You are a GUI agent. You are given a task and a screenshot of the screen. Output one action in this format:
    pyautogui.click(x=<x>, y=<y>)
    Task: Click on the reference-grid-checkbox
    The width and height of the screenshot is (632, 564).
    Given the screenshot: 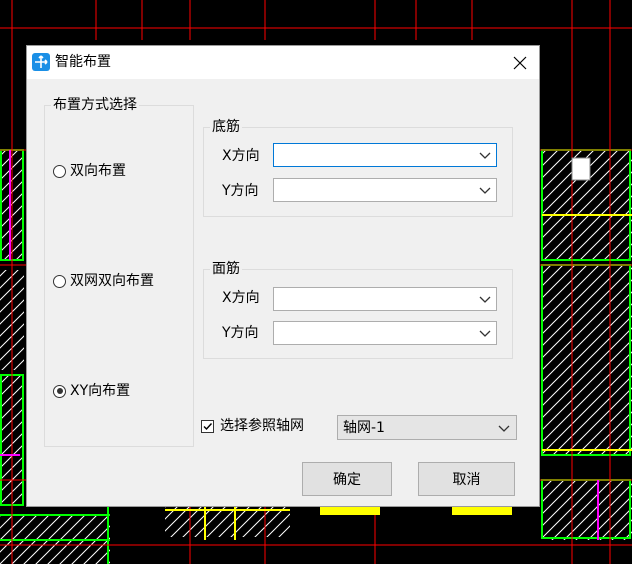 What is the action you would take?
    pyautogui.click(x=207, y=426)
    